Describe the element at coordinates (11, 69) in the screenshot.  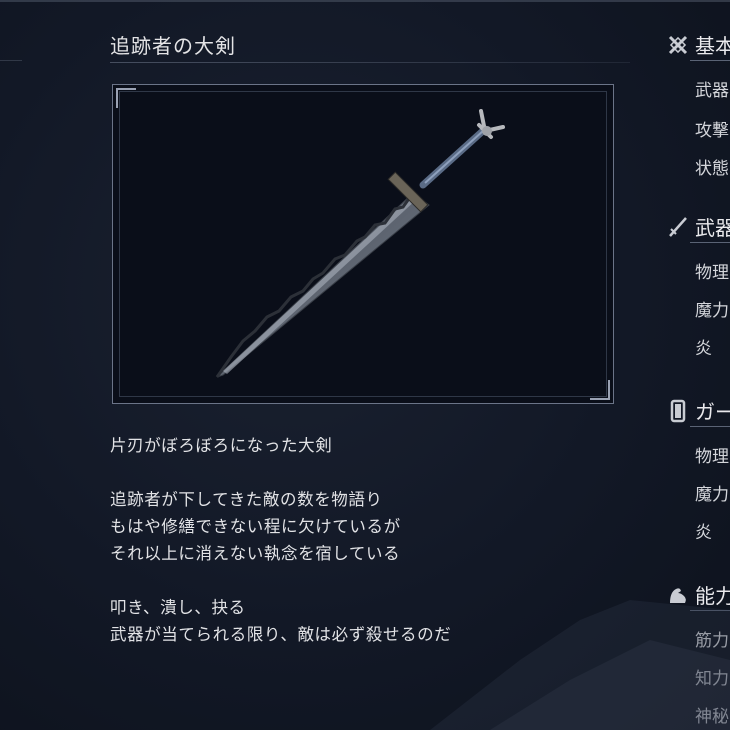
I see `left-tab-edge` at that location.